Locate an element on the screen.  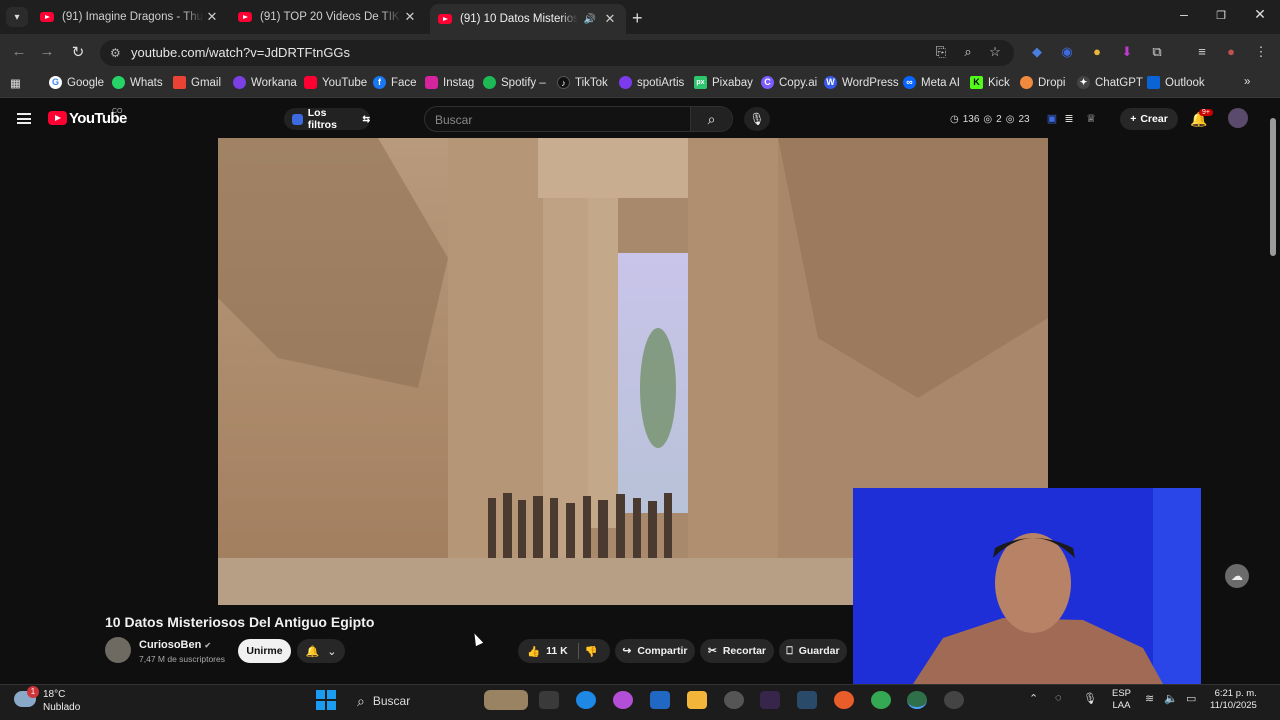
file-explorer-icon is located at coordinates (697, 700).